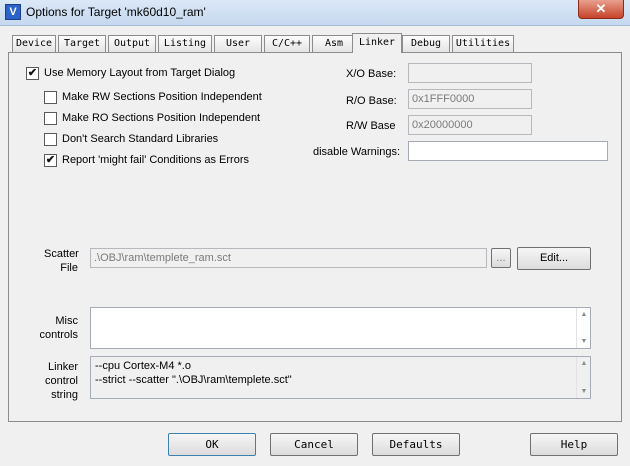 Image resolution: width=630 pixels, height=466 pixels. What do you see at coordinates (470, 125) in the screenshot?
I see `rw-base-field: 0x20000000` at bounding box center [470, 125].